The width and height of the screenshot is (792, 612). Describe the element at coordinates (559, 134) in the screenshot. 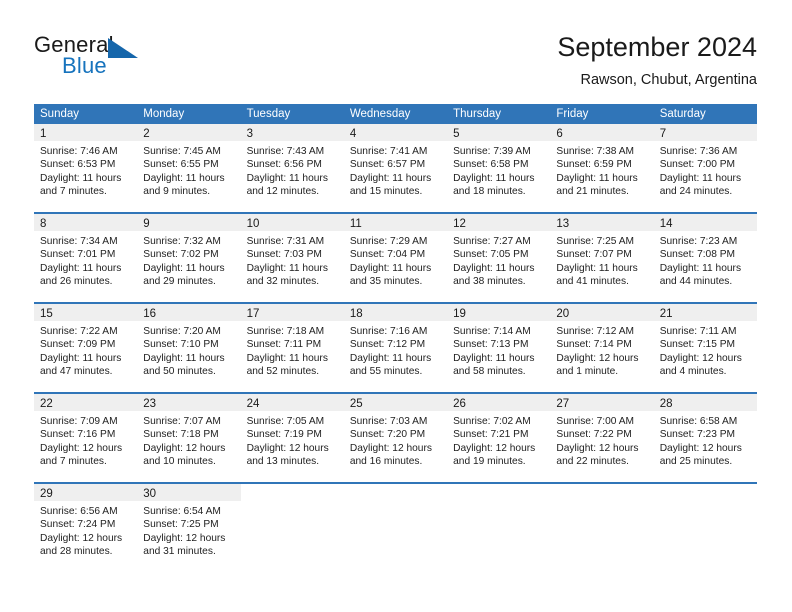

I see `day-number: 6` at that location.